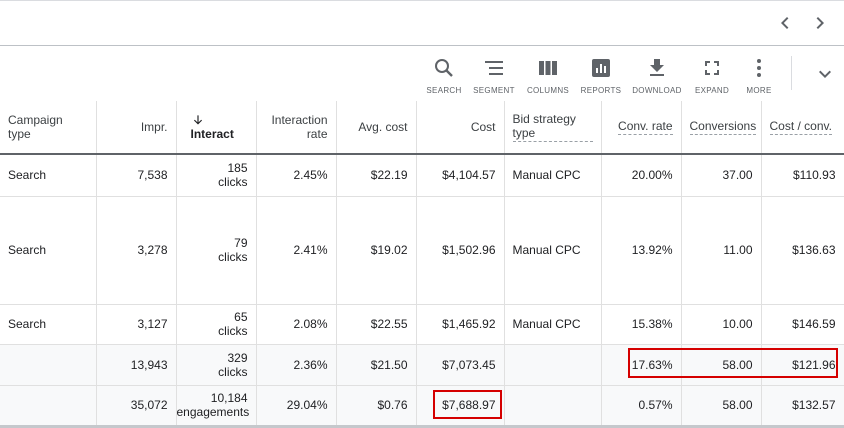  Describe the element at coordinates (791, 73) in the screenshot. I see `toolbar-divider` at that location.